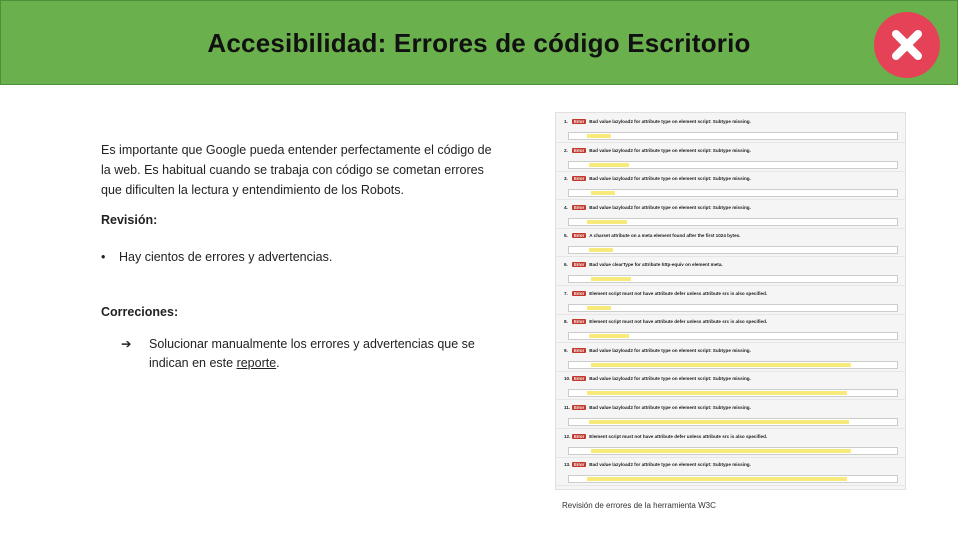 This screenshot has width=960, height=540. I want to click on close-icon-glyph, so click(907, 45).